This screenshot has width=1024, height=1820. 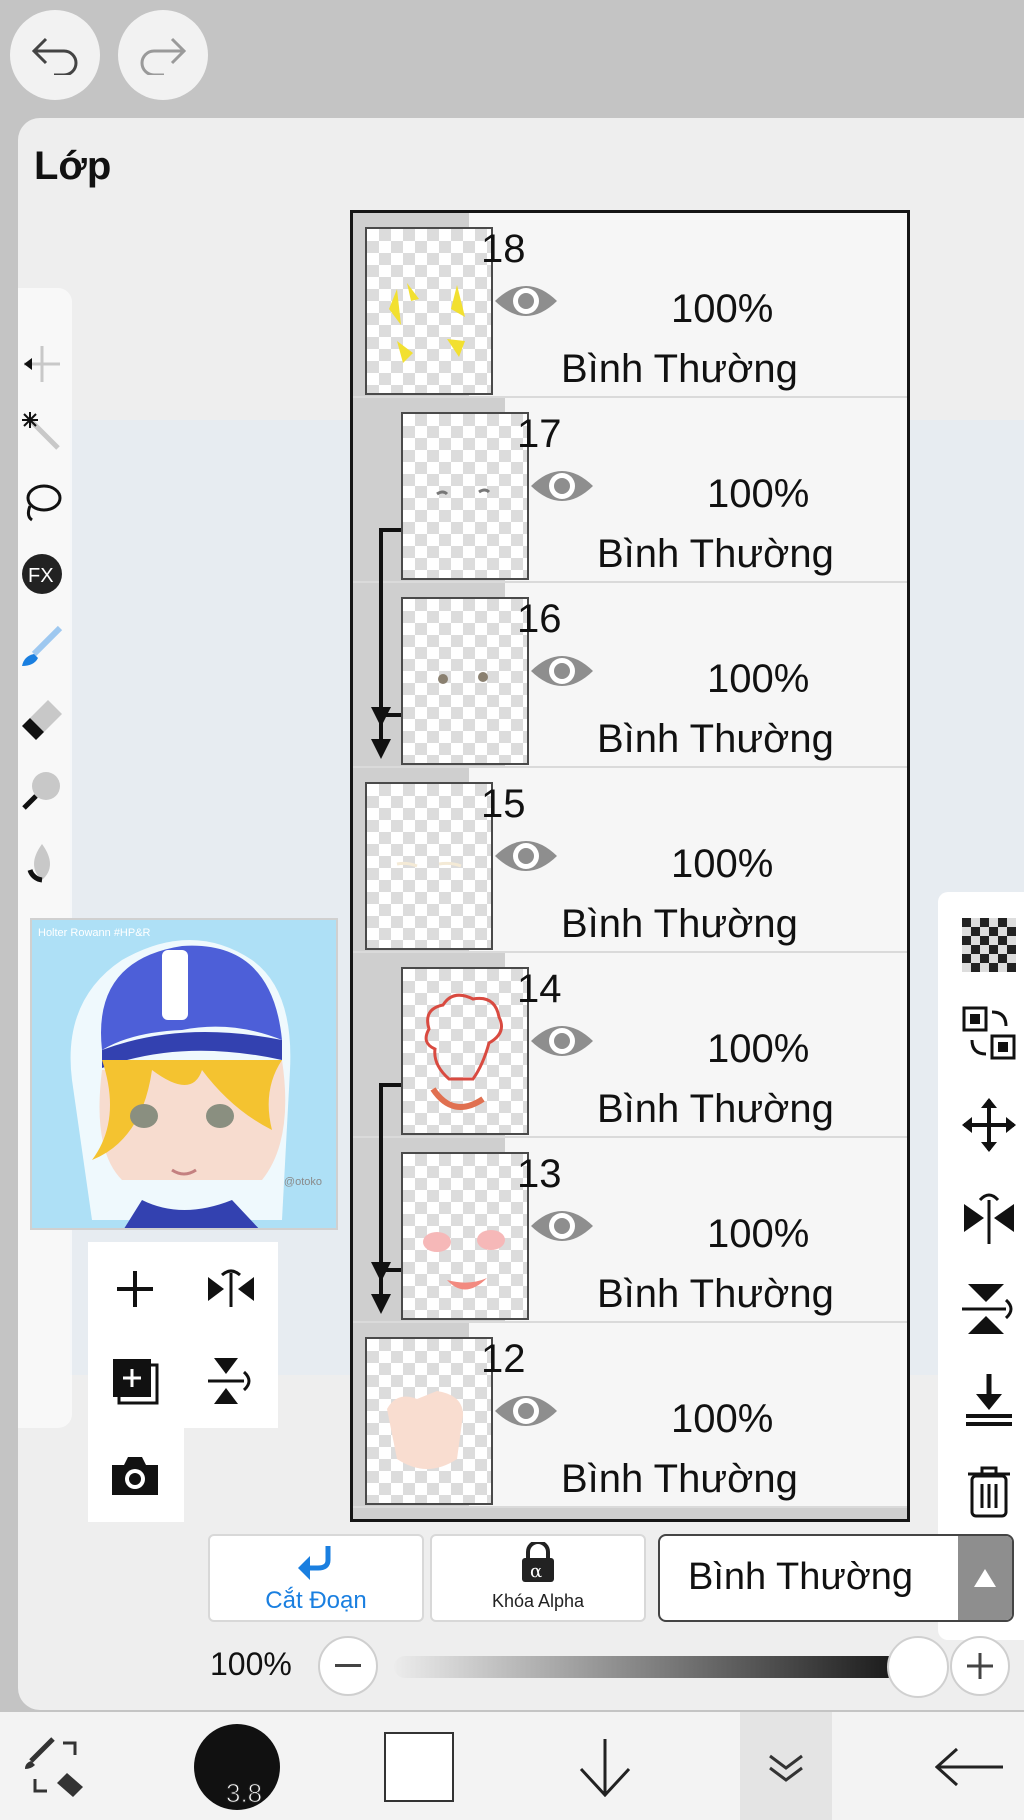 What do you see at coordinates (630, 1230) in the screenshot?
I see `layer-row: 13 100% Bình Thường` at bounding box center [630, 1230].